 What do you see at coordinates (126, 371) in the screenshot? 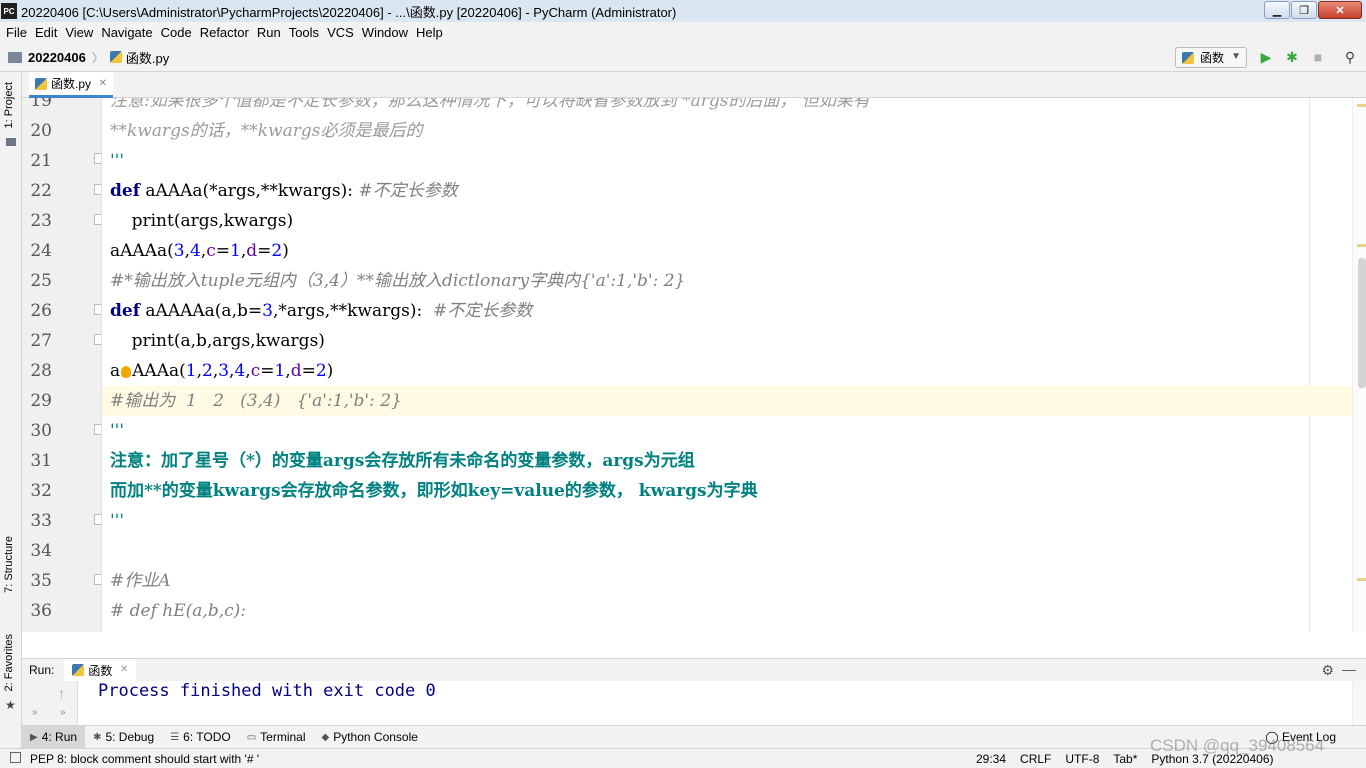
I see `lightbulb-icon` at bounding box center [126, 371].